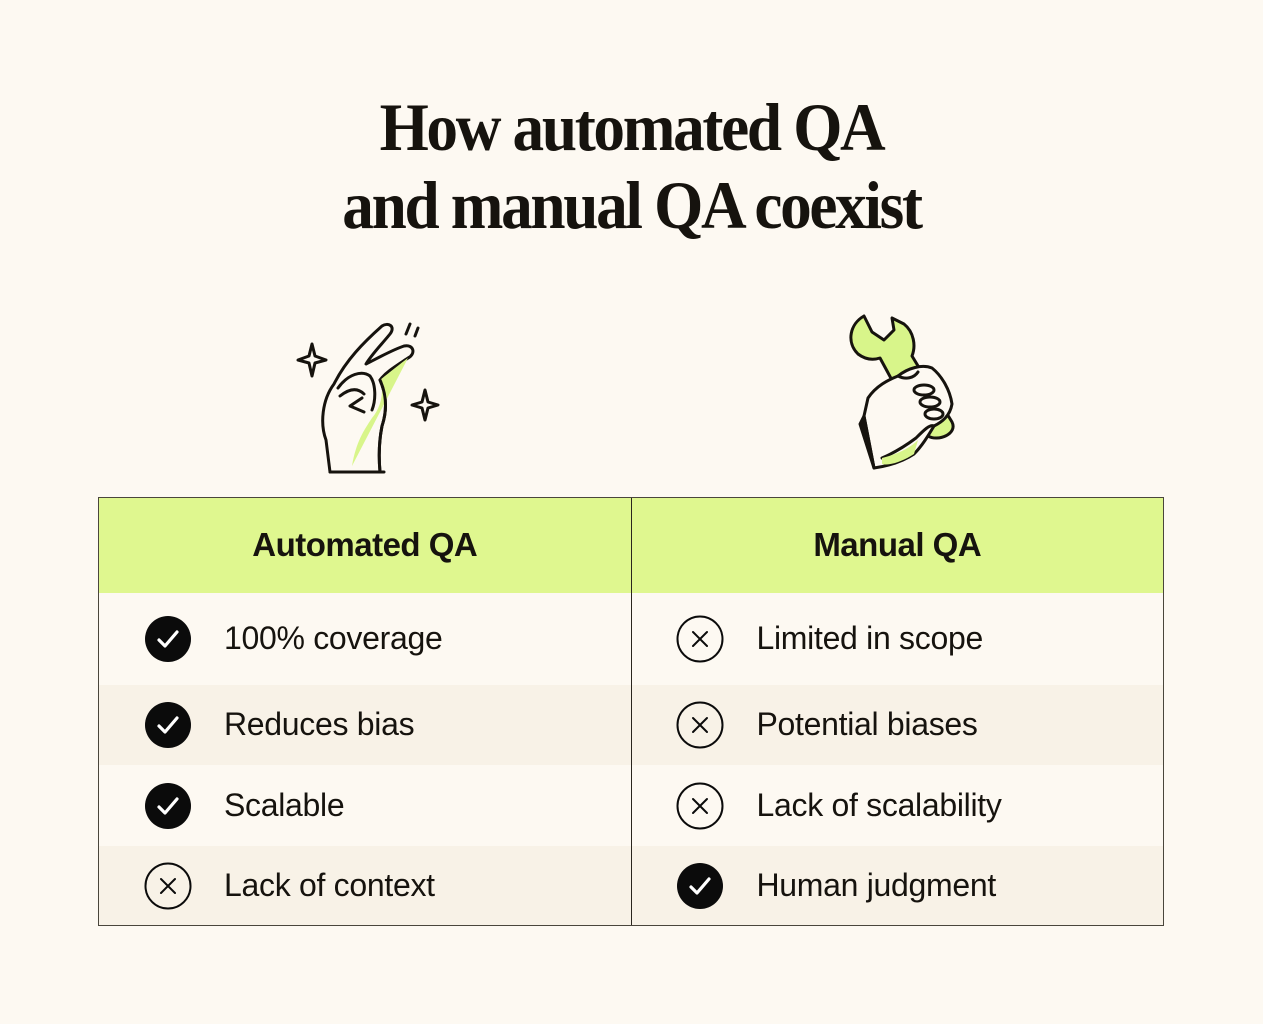  I want to click on row-text: Lack of scalability, so click(879, 805).